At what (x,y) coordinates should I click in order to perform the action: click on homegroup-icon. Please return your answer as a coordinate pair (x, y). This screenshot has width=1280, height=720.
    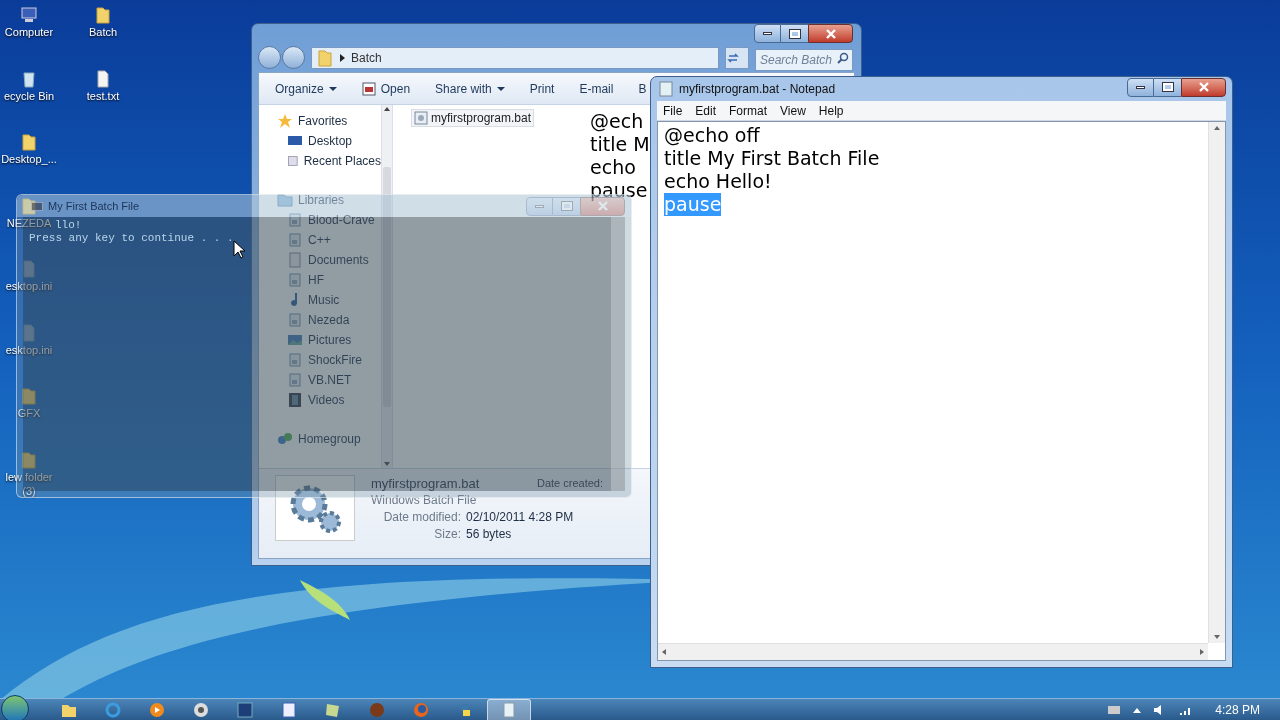
    Looking at the image, I should click on (285, 439).